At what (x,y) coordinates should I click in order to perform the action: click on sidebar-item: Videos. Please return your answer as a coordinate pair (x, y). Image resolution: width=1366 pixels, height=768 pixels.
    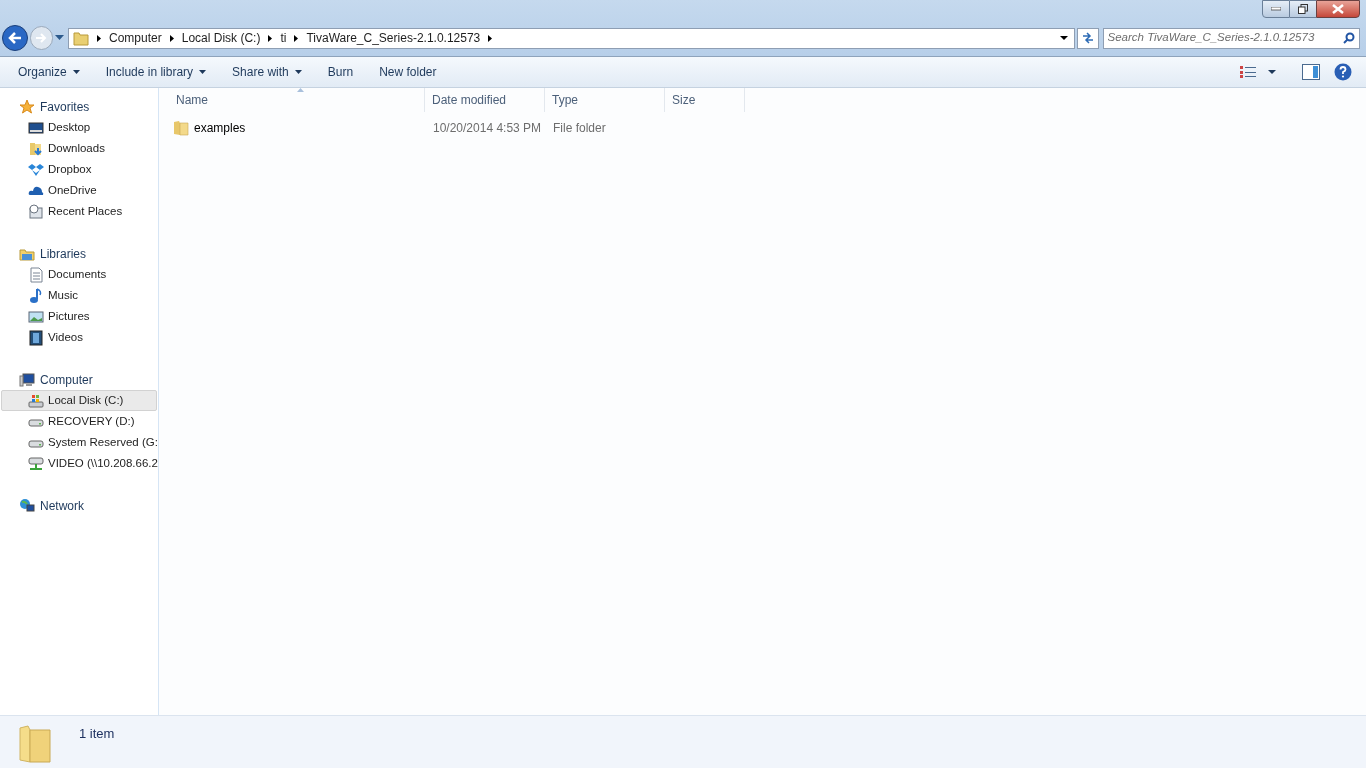
    Looking at the image, I should click on (79, 337).